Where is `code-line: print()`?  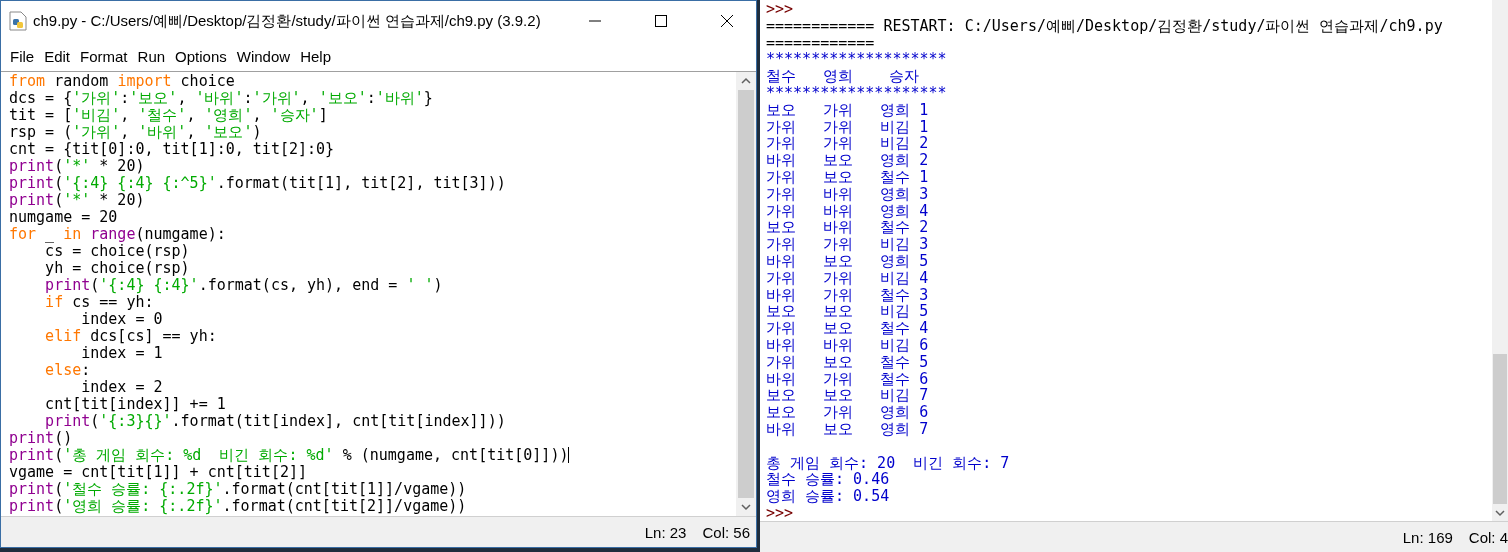
code-line: print() is located at coordinates (41, 438).